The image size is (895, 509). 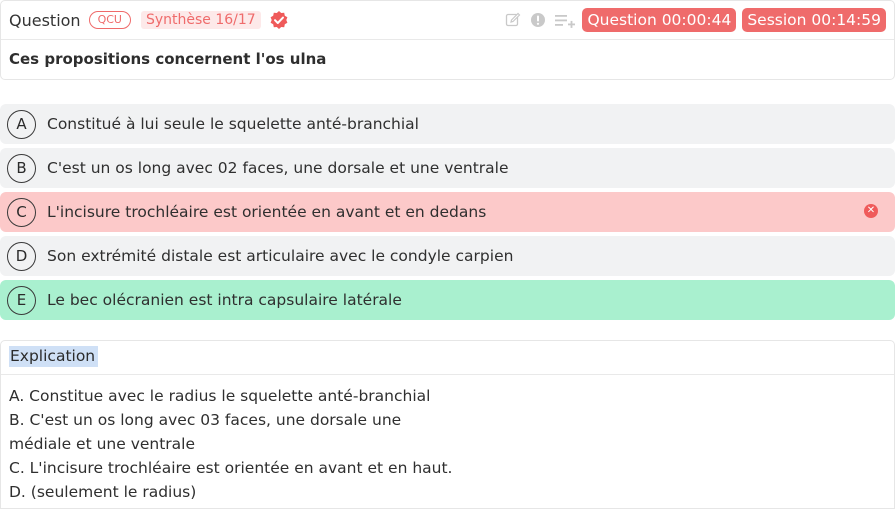 What do you see at coordinates (21, 256) in the screenshot?
I see `choice-letter: D` at bounding box center [21, 256].